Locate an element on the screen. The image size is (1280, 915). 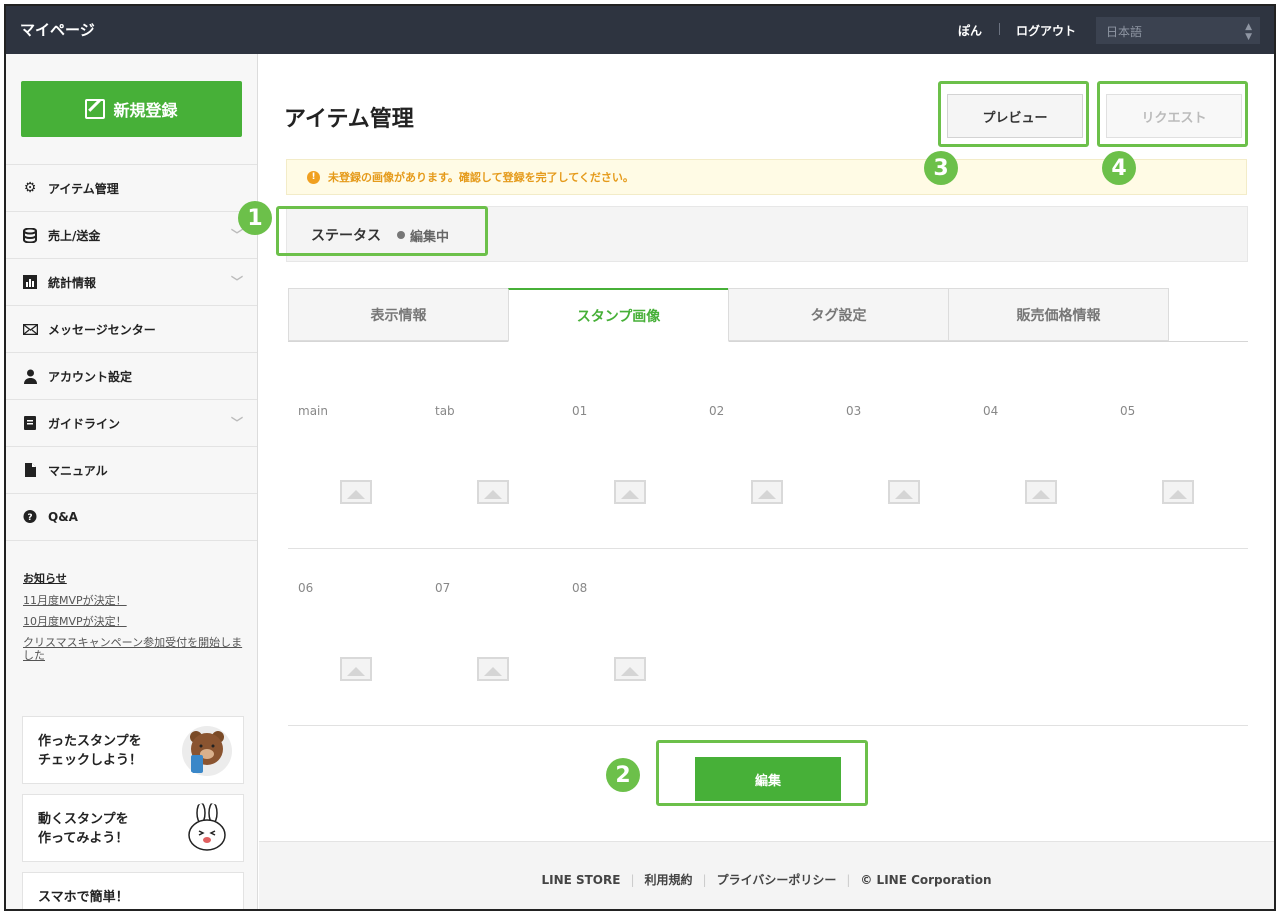
callout-number: 4 is located at coordinates (1119, 168).